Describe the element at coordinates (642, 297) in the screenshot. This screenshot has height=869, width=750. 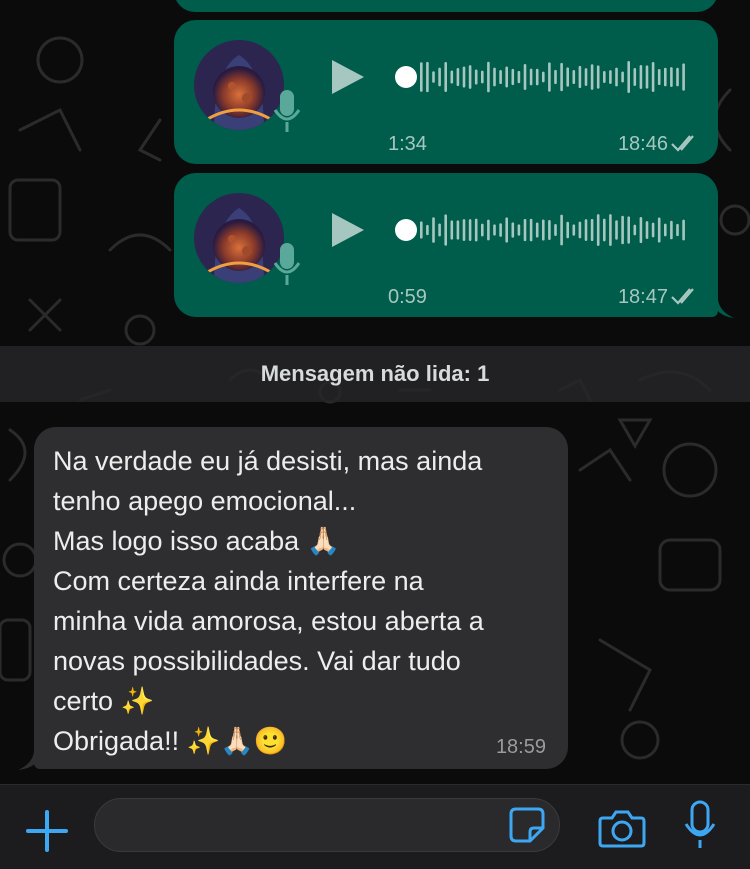
I see `message-time: 18:47` at that location.